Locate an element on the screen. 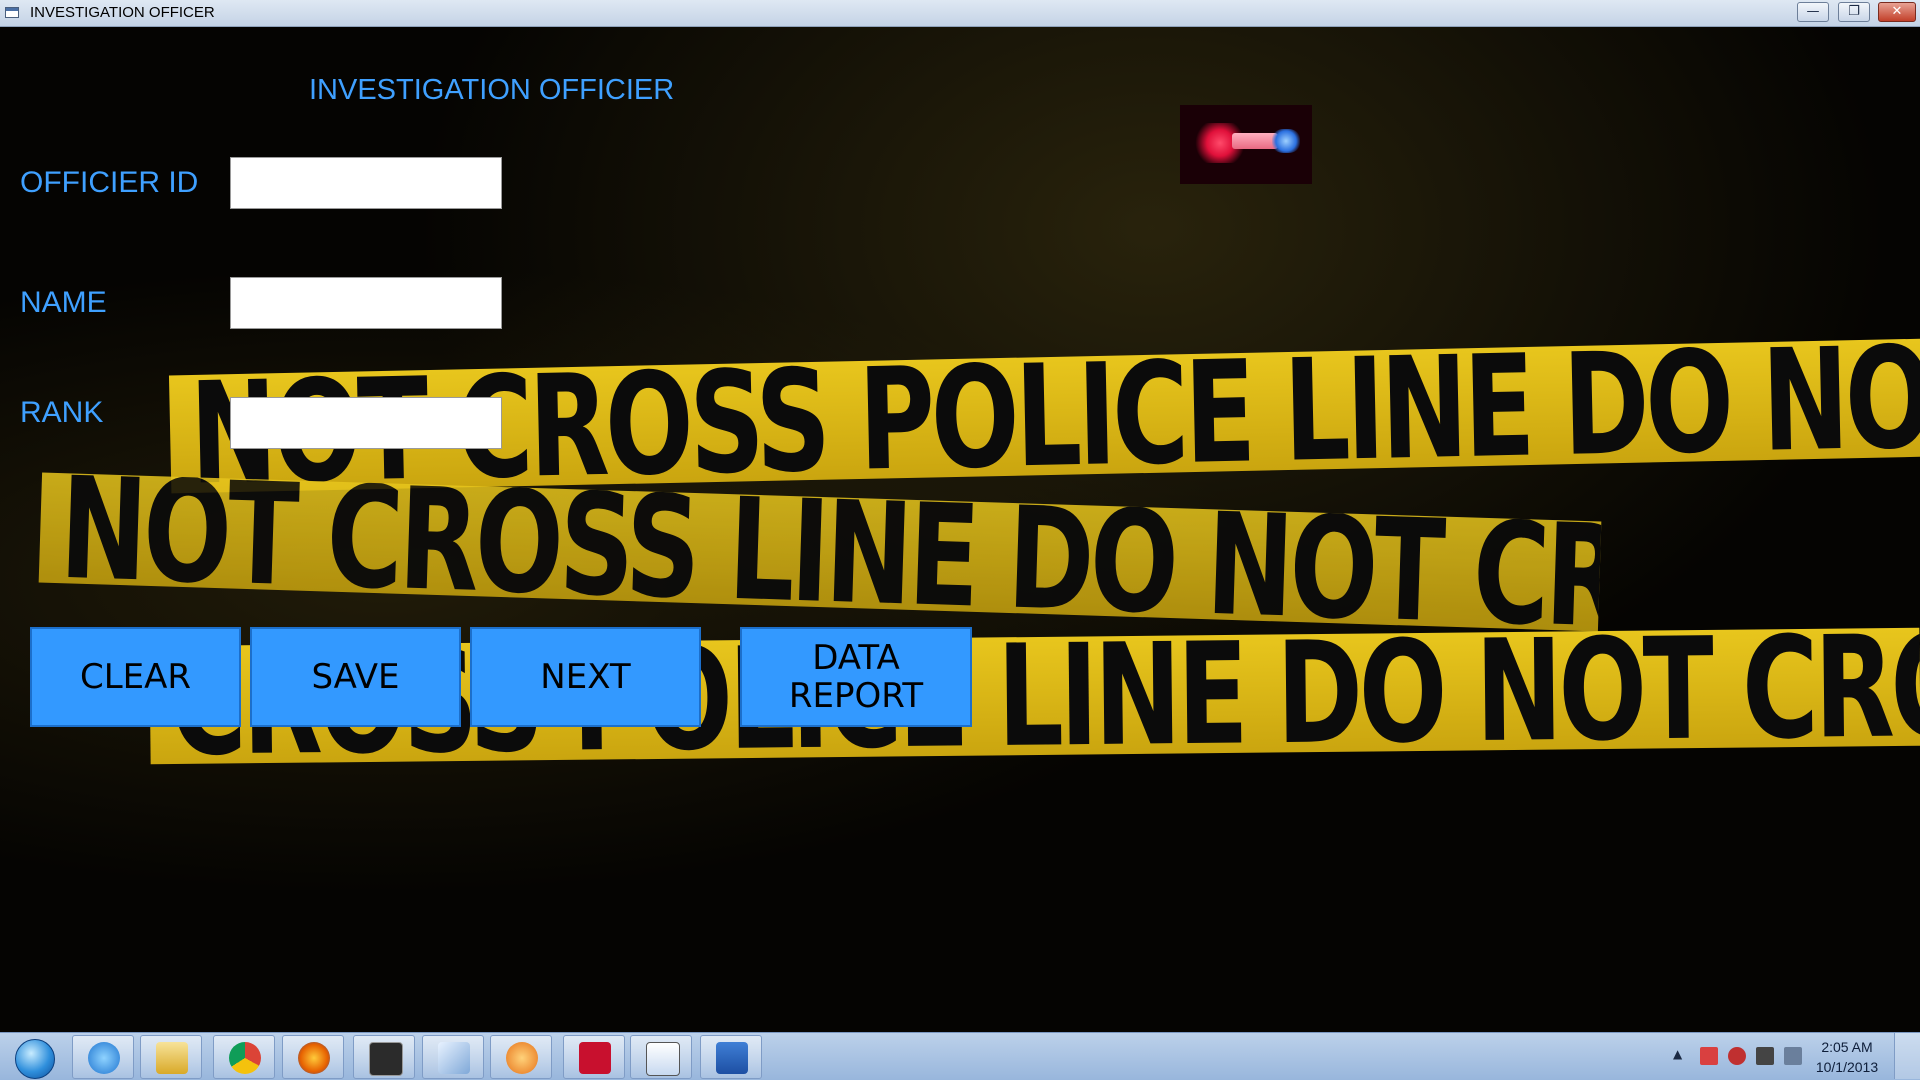 The width and height of the screenshot is (1920, 1080). officer-id-input is located at coordinates (366, 183).